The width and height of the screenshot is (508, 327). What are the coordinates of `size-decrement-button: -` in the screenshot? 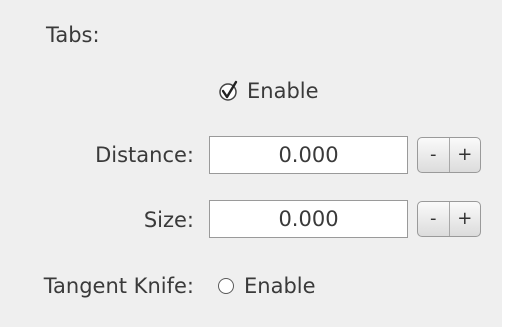 It's located at (433, 219).